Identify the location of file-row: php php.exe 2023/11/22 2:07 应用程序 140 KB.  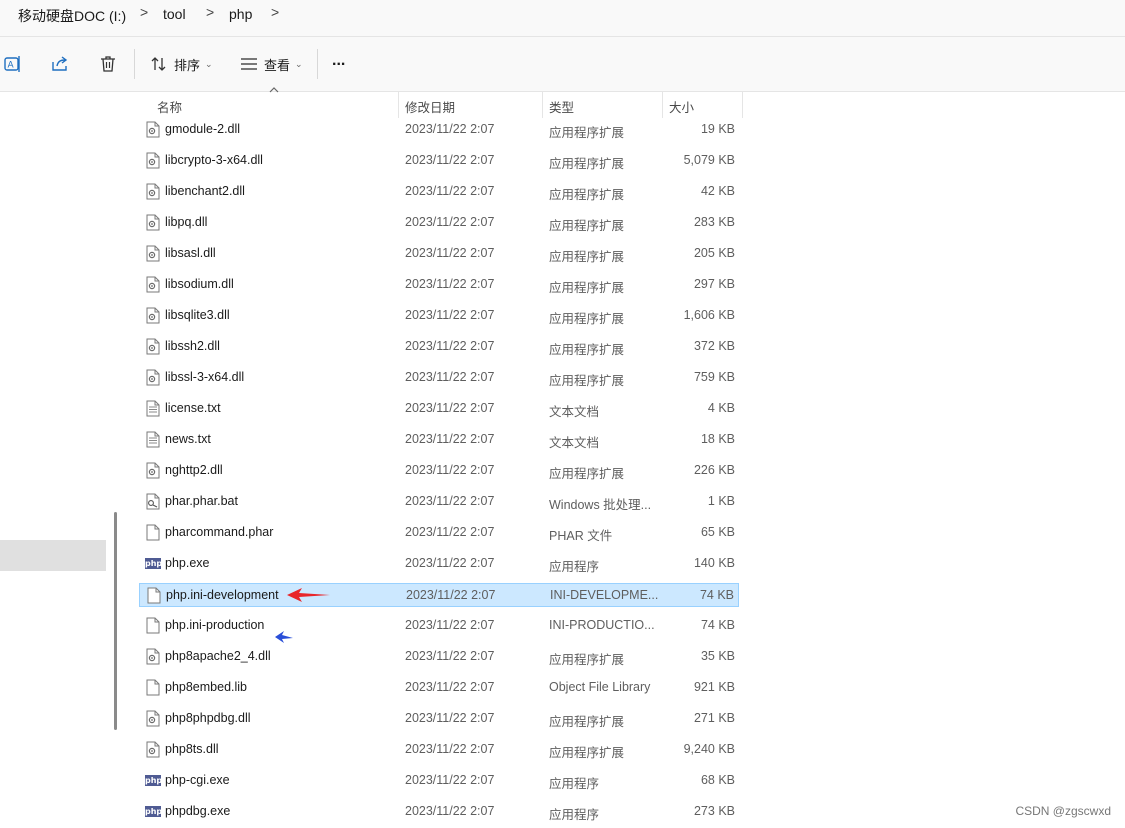
(439, 564).